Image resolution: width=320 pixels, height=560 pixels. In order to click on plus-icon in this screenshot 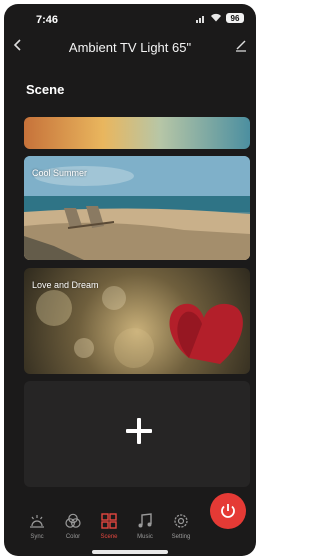, I will do `click(139, 431)`.